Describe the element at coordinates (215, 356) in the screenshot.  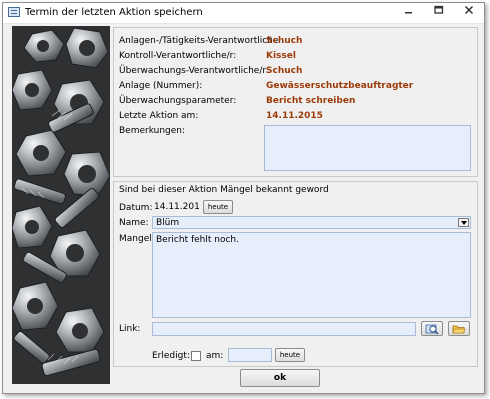
I see `label-am: am:` at that location.